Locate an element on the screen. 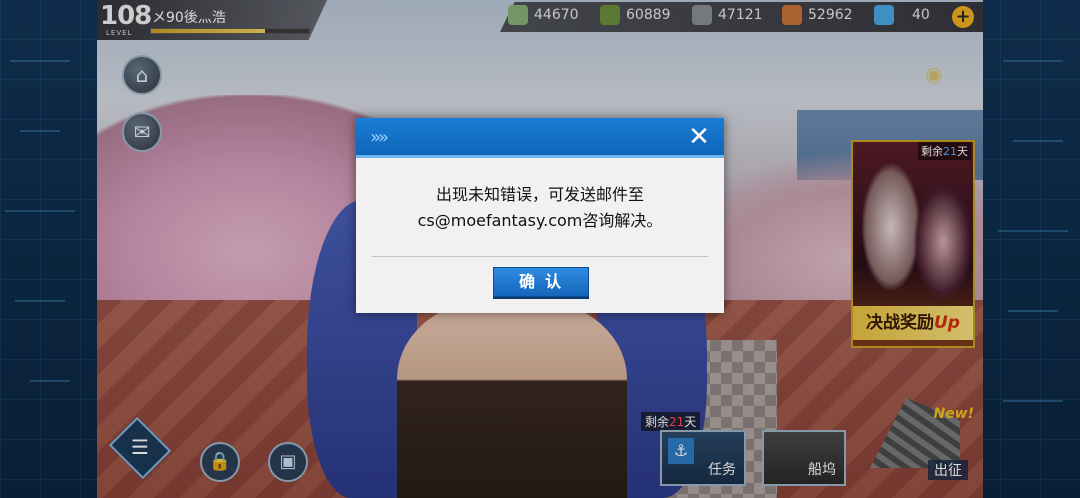 The image size is (1080, 498). dialog-message: 出现未知错误，可发送邮件至cs@moefantasy.com咨询解决。 is located at coordinates (540, 207).